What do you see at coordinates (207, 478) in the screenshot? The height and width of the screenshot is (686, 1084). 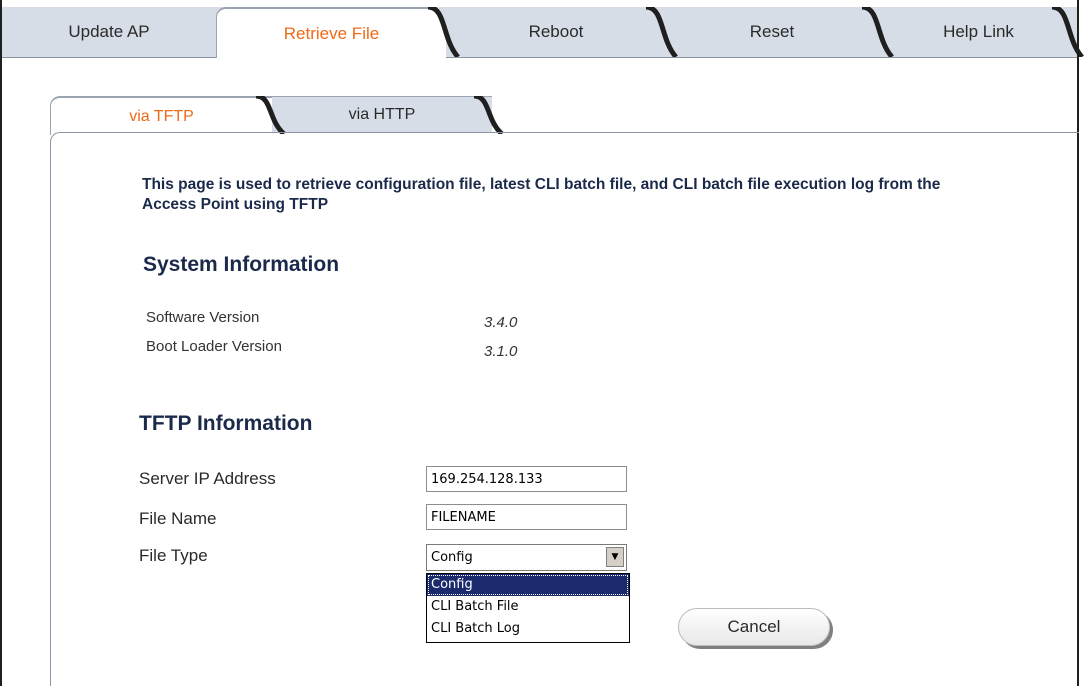 I see `server-ip-label: Server IP Address` at bounding box center [207, 478].